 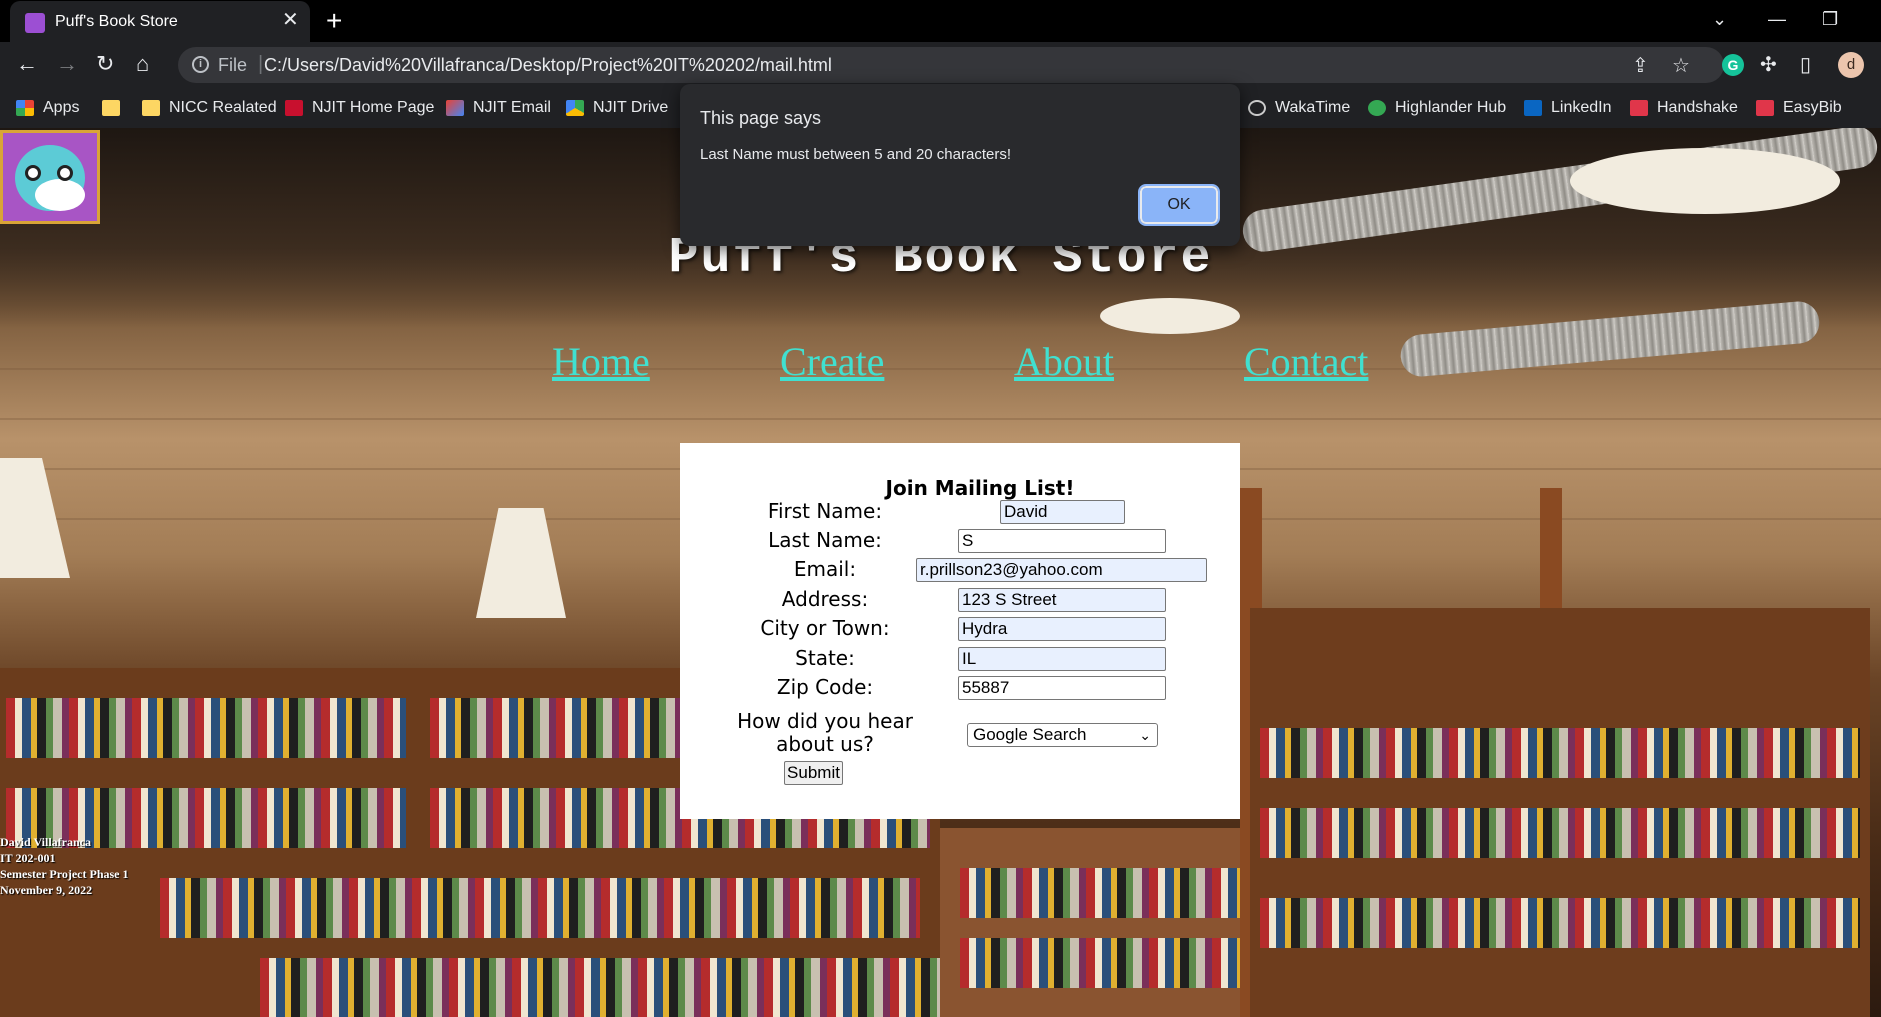 What do you see at coordinates (1179, 205) in the screenshot?
I see `ok-button: OK` at bounding box center [1179, 205].